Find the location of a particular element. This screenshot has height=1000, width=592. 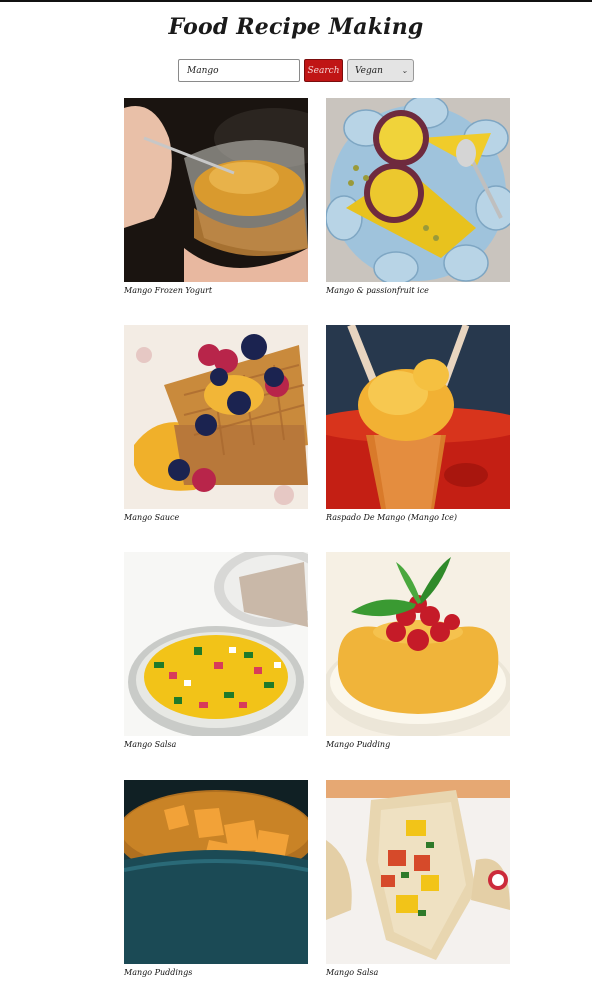

chevron-down-icon: ⌄ is located at coordinates (404, 70).